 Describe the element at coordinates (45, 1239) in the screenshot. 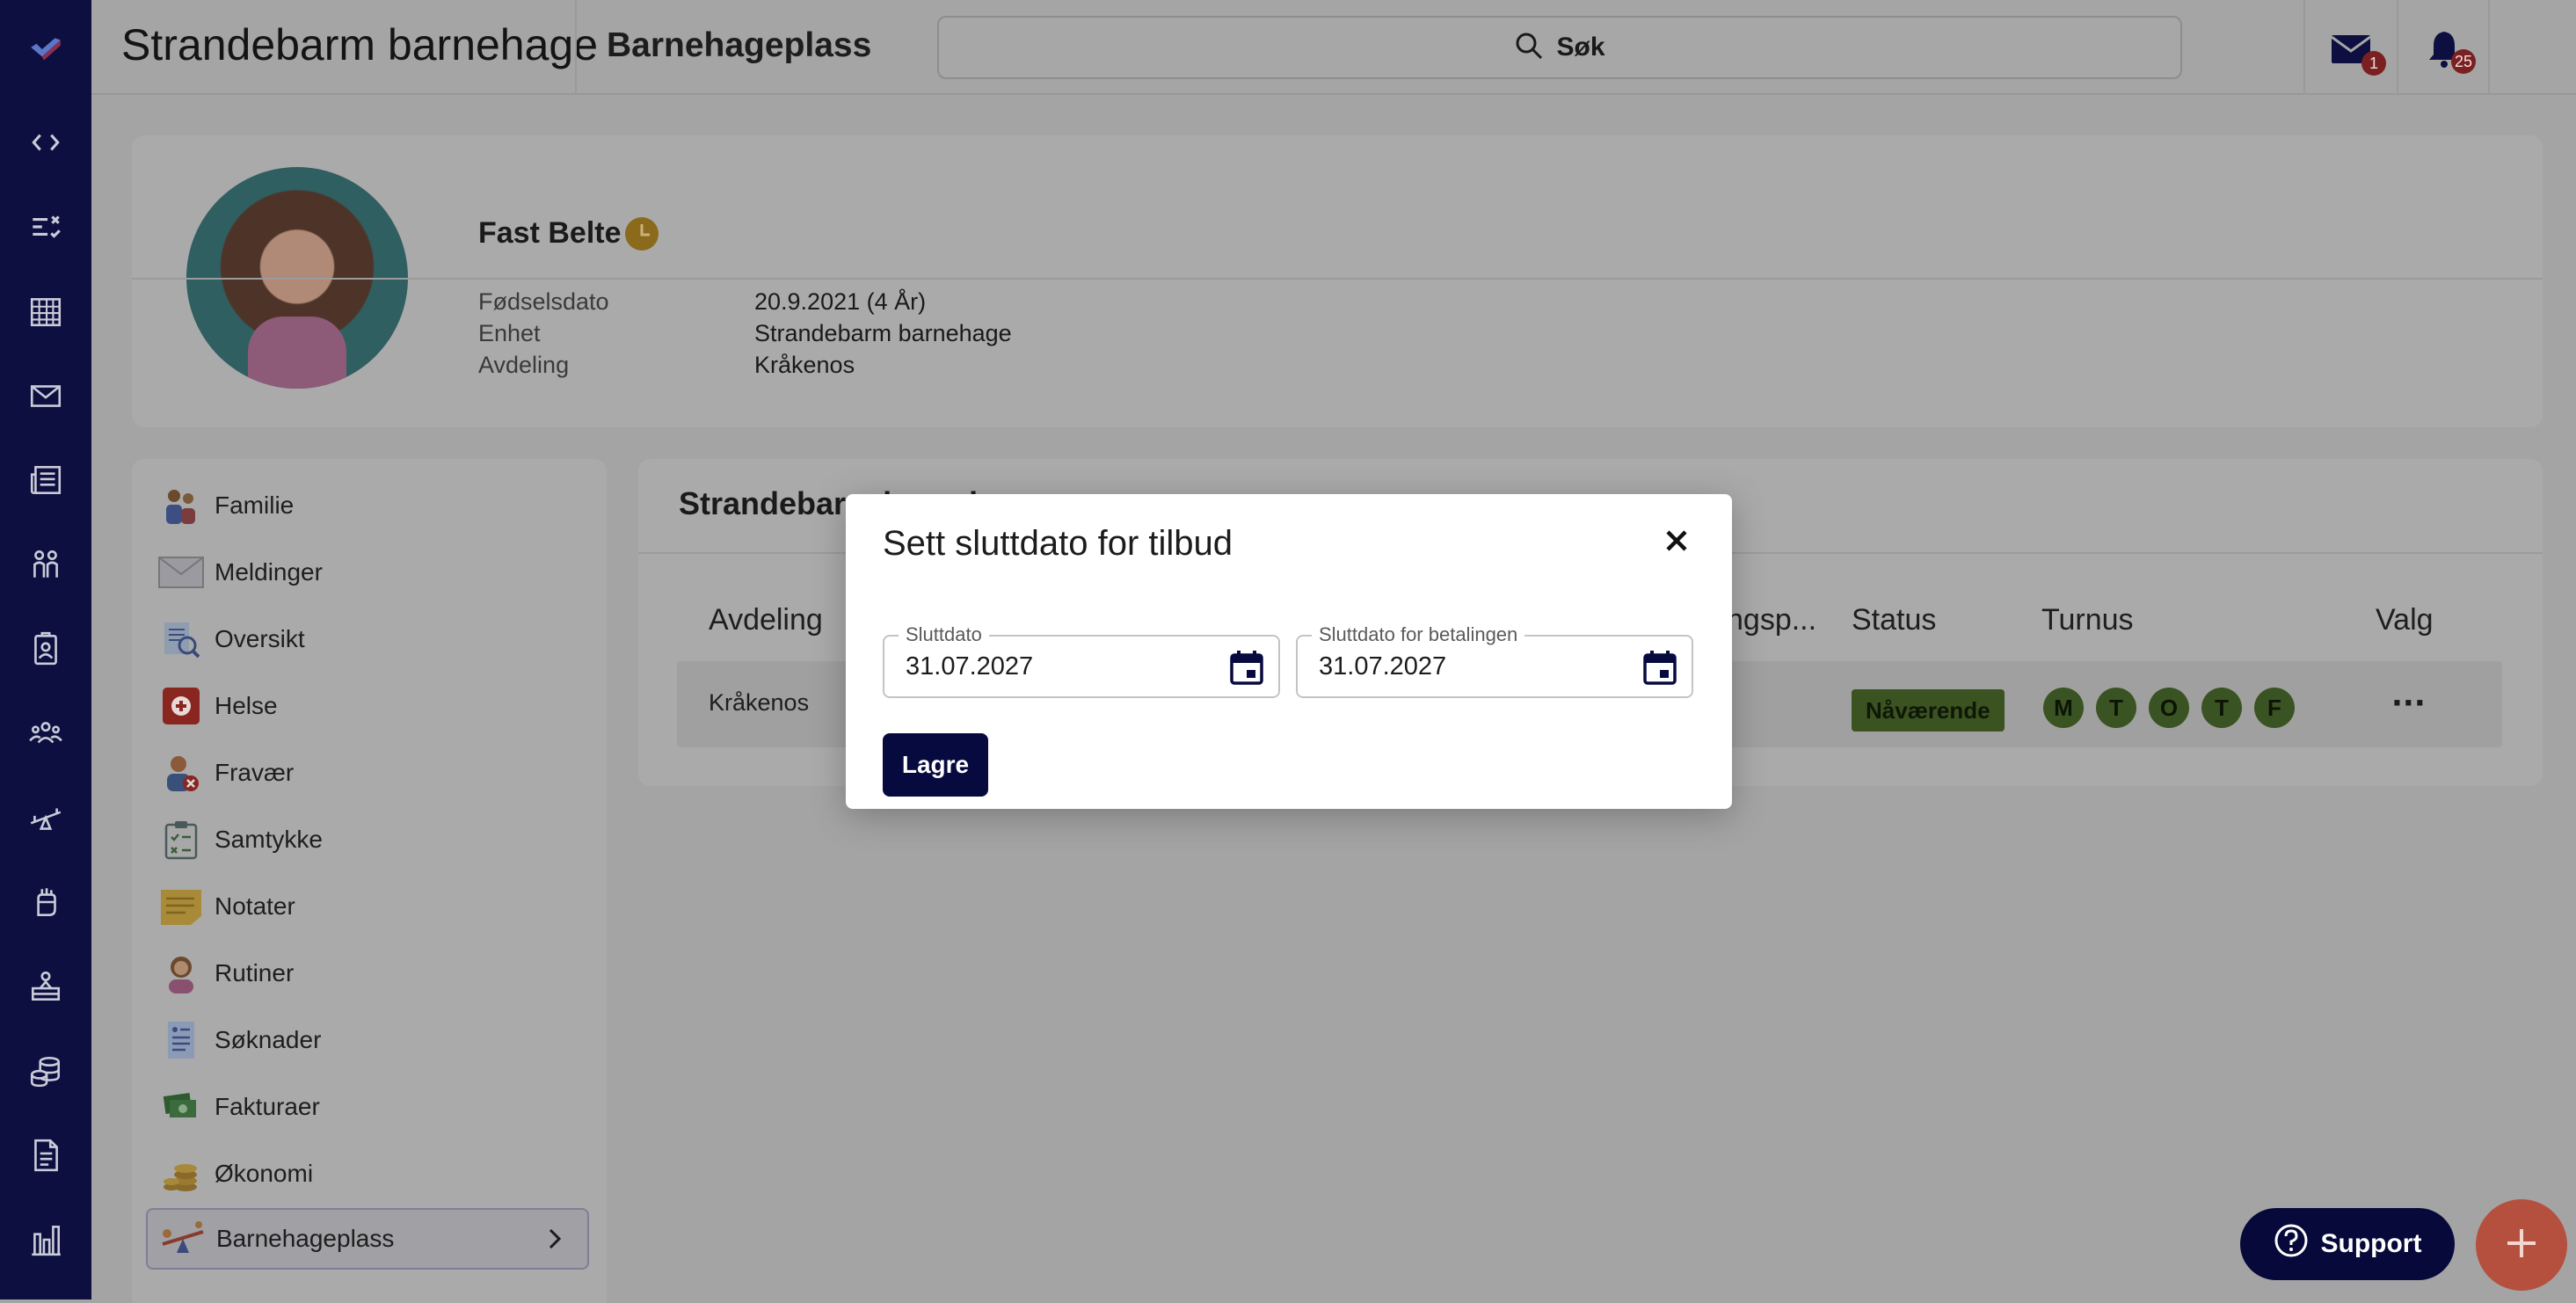

I see `stats-icon` at that location.